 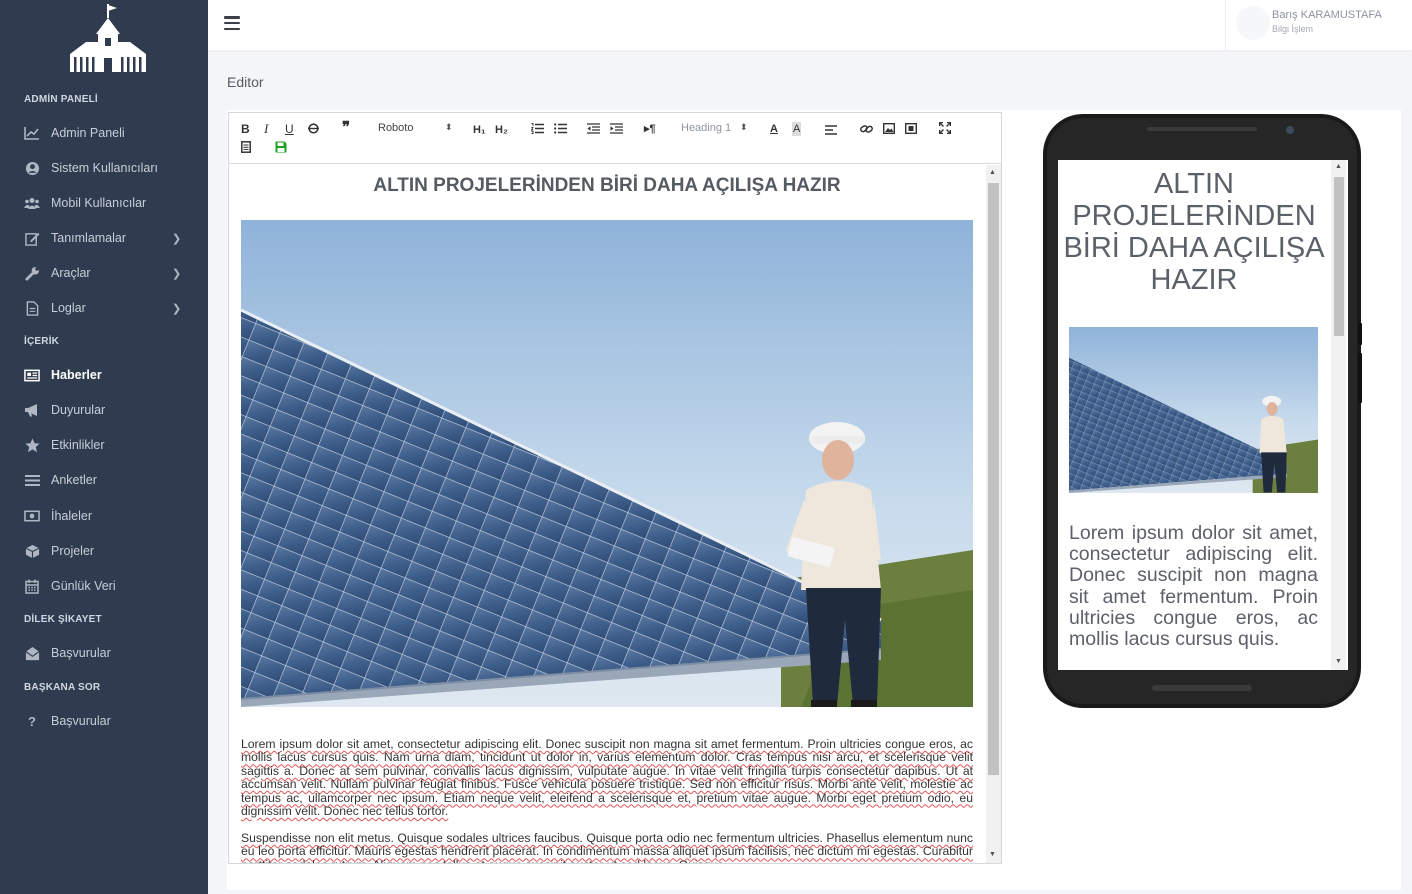 What do you see at coordinates (1338, 415) in the screenshot?
I see `preview-scrollbar: ▲ ▼` at bounding box center [1338, 415].